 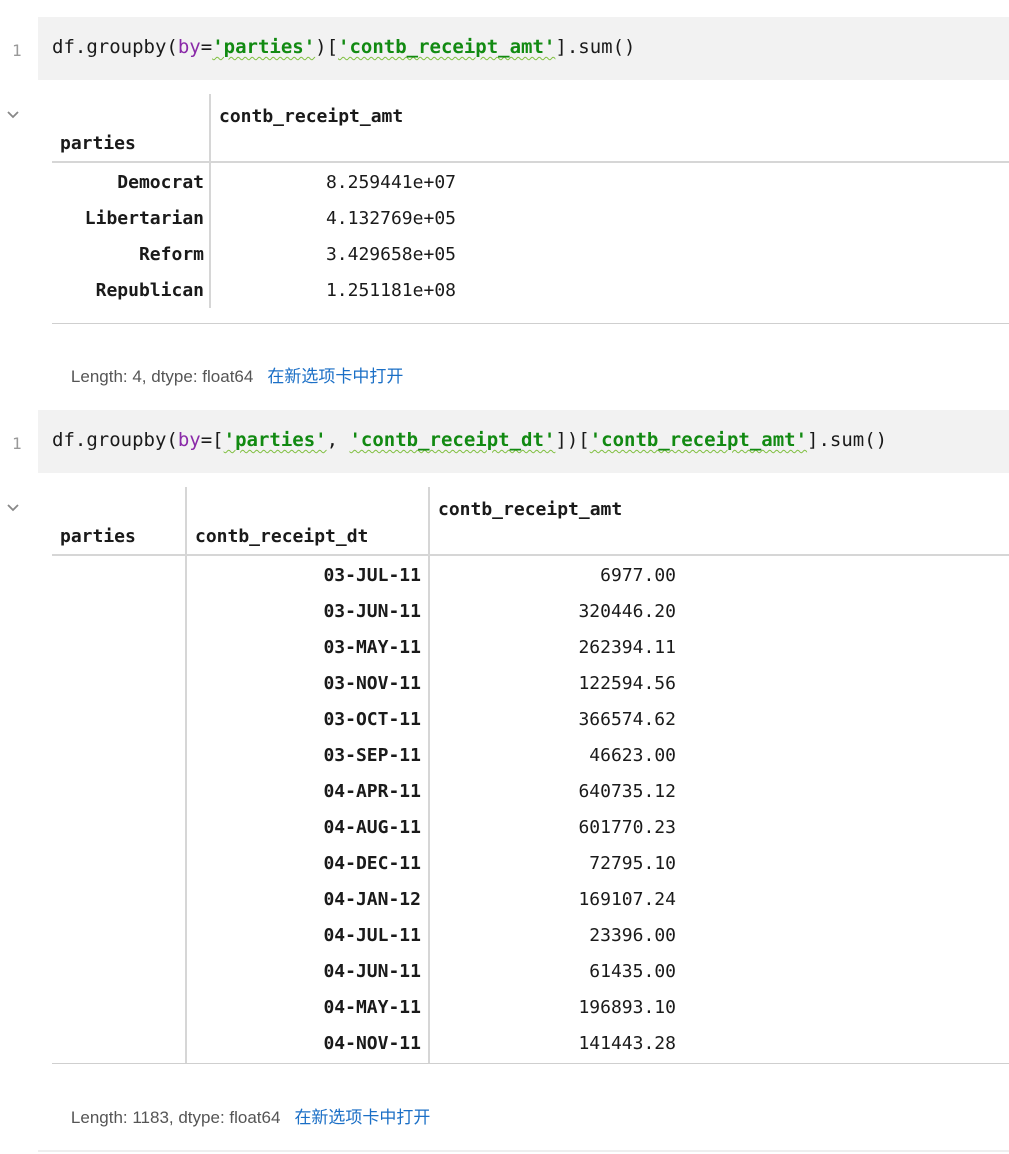 What do you see at coordinates (627, 1007) in the screenshot?
I see `row-value: 196893.10` at bounding box center [627, 1007].